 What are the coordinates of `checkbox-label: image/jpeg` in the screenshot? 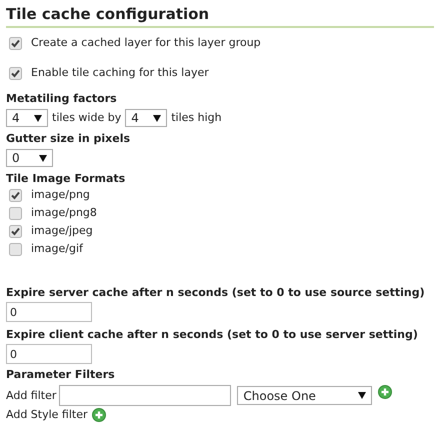 It's located at (62, 231).